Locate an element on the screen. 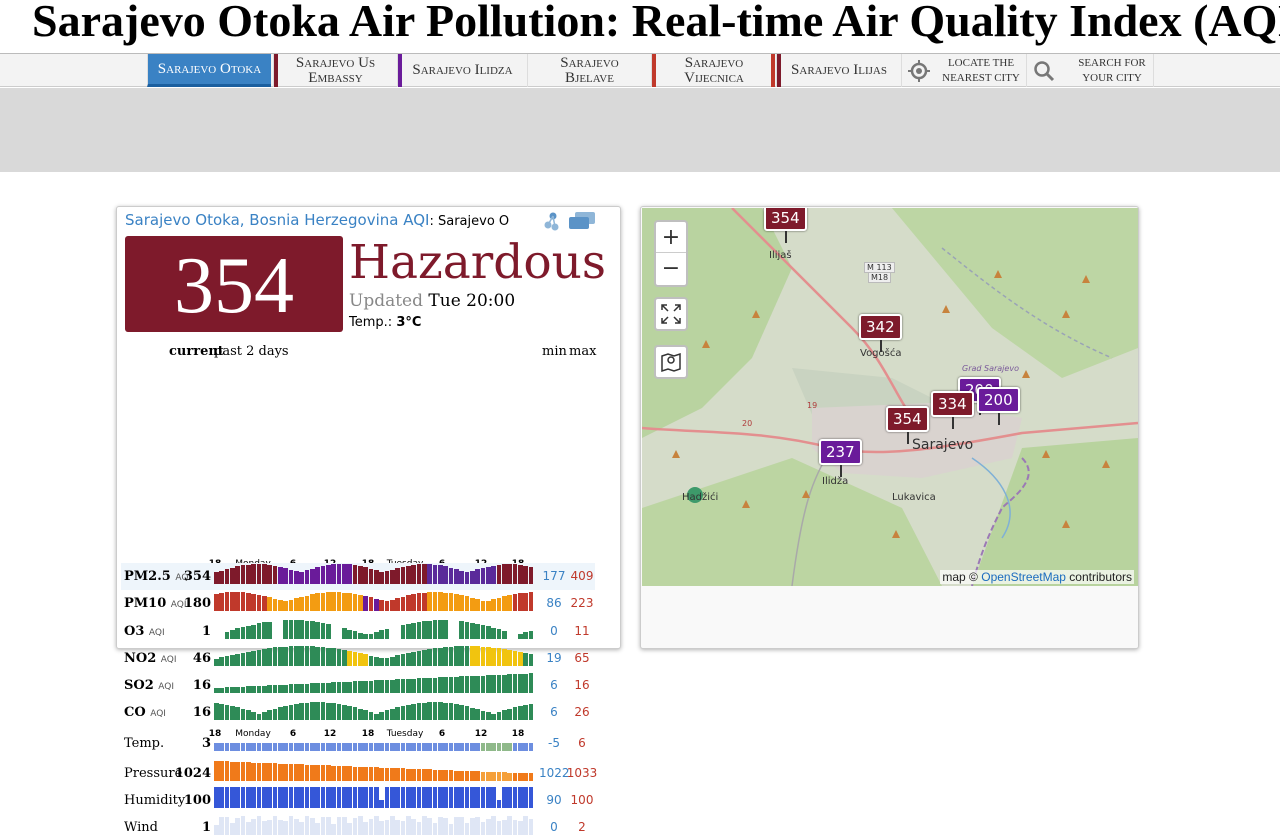 The width and height of the screenshot is (1280, 835). search-city-button: SEARCH FOR YOUR CITY is located at coordinates (1090, 70).